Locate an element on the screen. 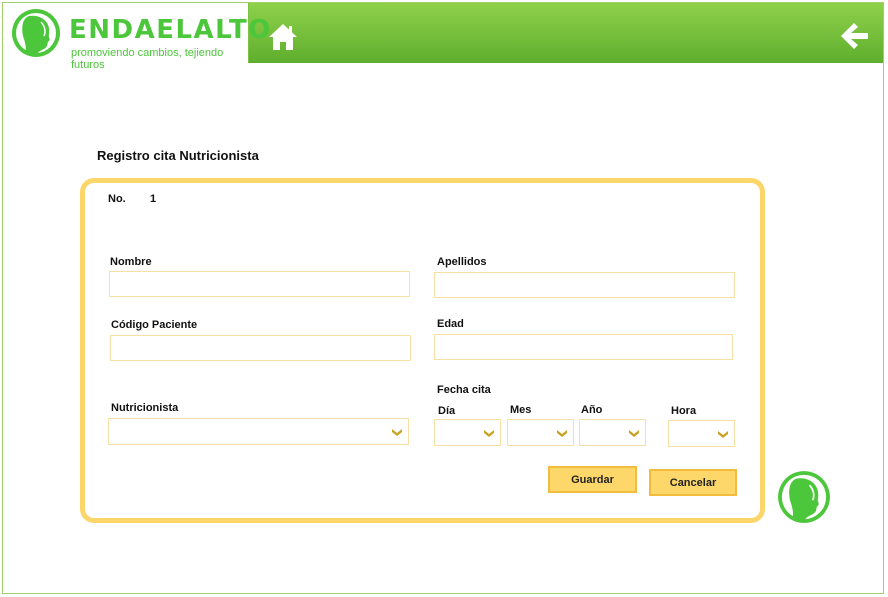 Image resolution: width=888 pixels, height=597 pixels. edad-label: Edad is located at coordinates (450, 324).